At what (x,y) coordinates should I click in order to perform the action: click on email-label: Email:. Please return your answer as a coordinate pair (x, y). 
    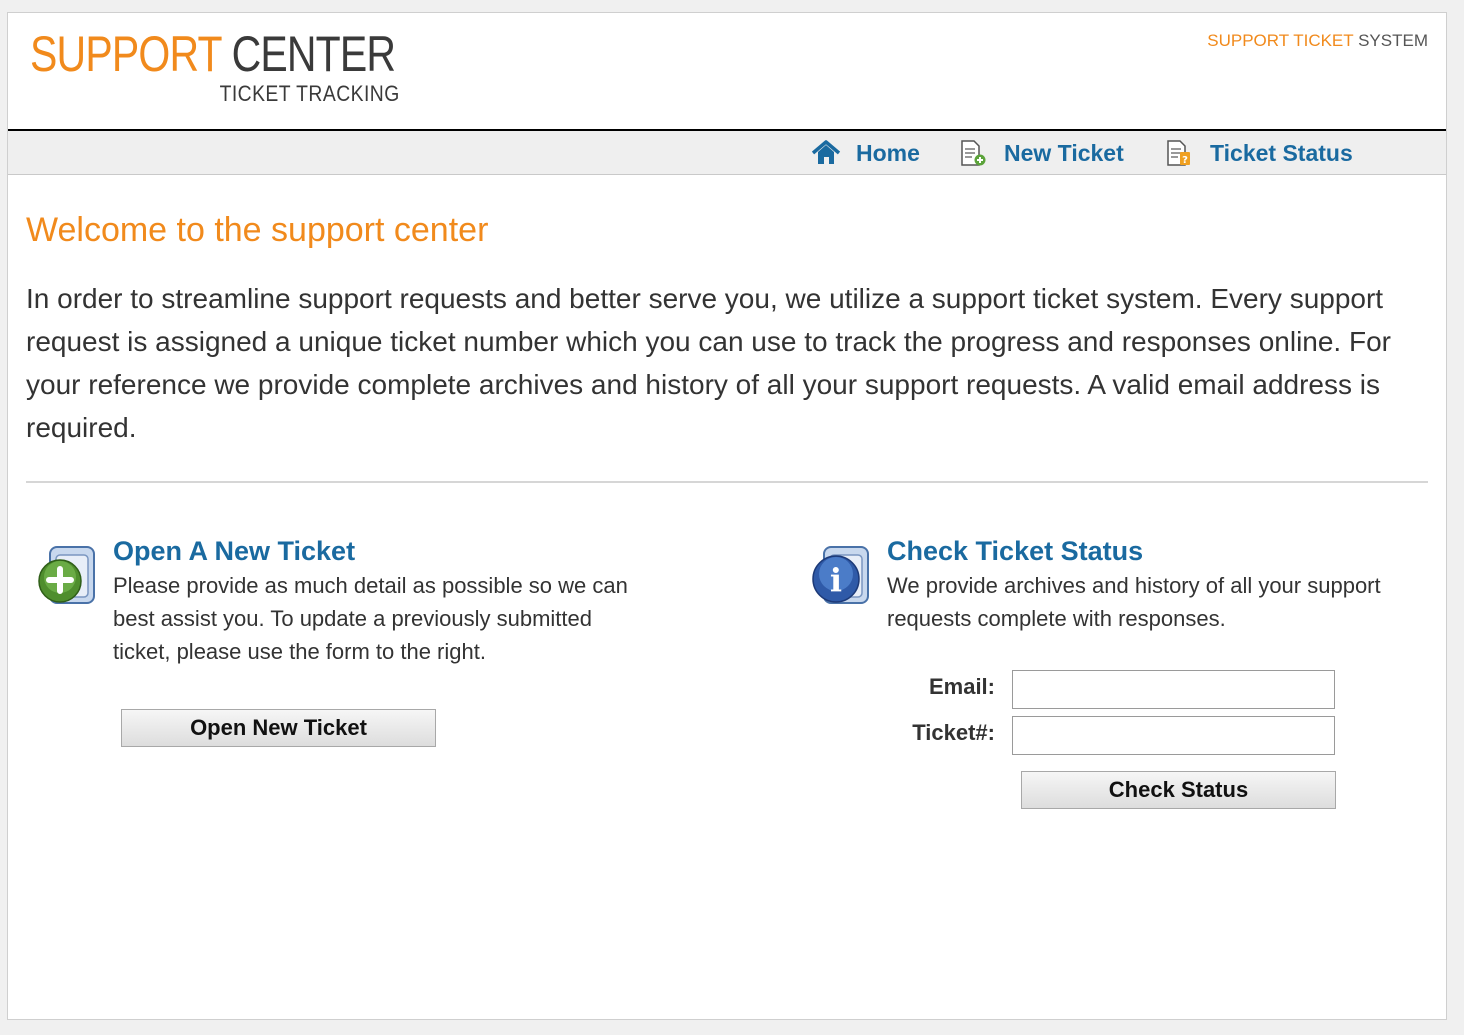
    Looking at the image, I should click on (961, 686).